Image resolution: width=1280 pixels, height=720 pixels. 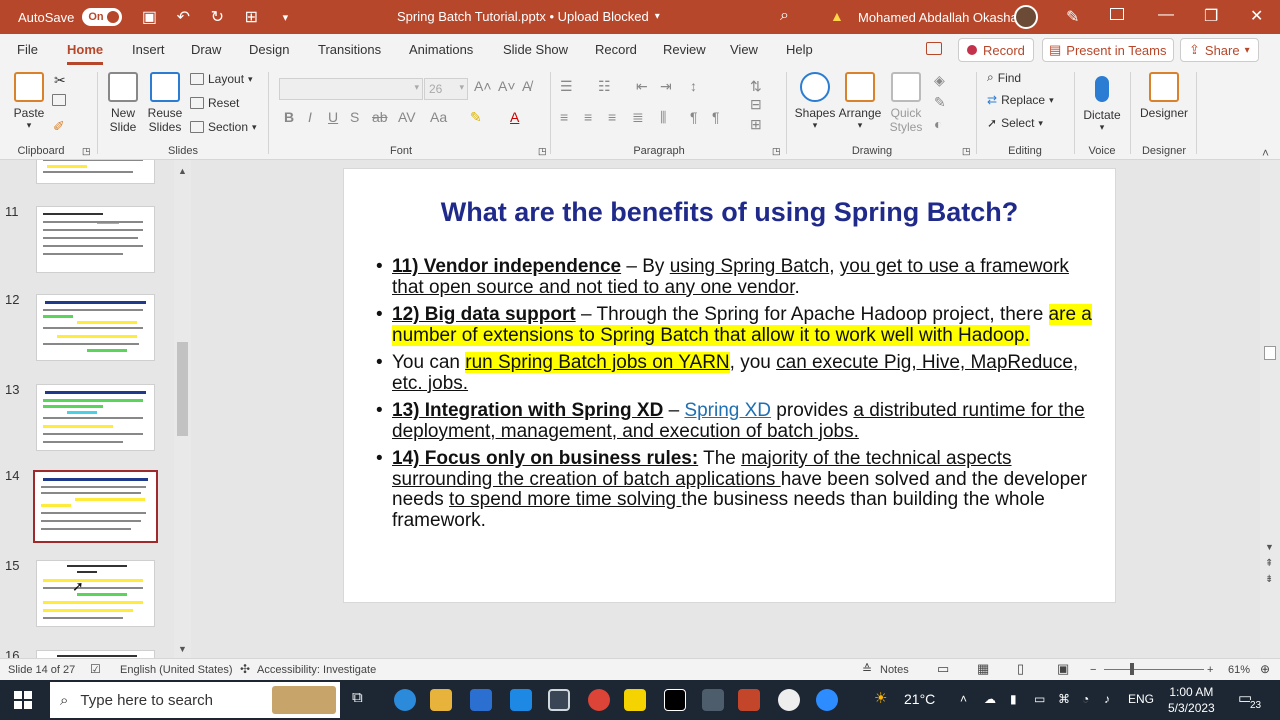 What do you see at coordinates (938, 17) in the screenshot?
I see `user-name: Mohamed Abdallah Okasha` at bounding box center [938, 17].